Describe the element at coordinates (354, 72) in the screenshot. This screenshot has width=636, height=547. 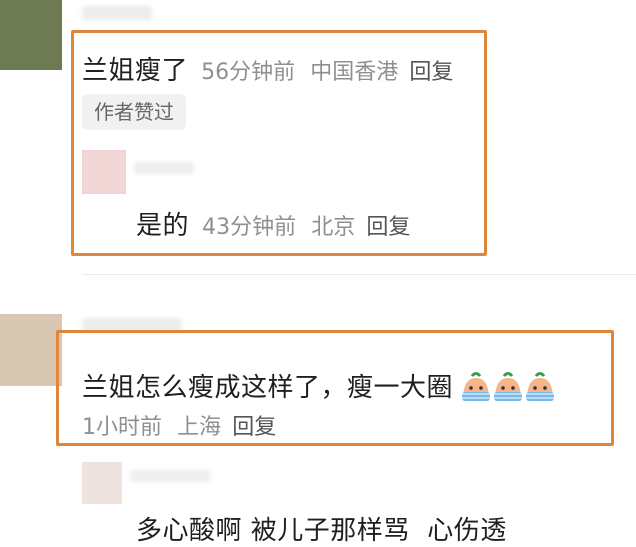
I see `comment-location: 中国香港` at that location.